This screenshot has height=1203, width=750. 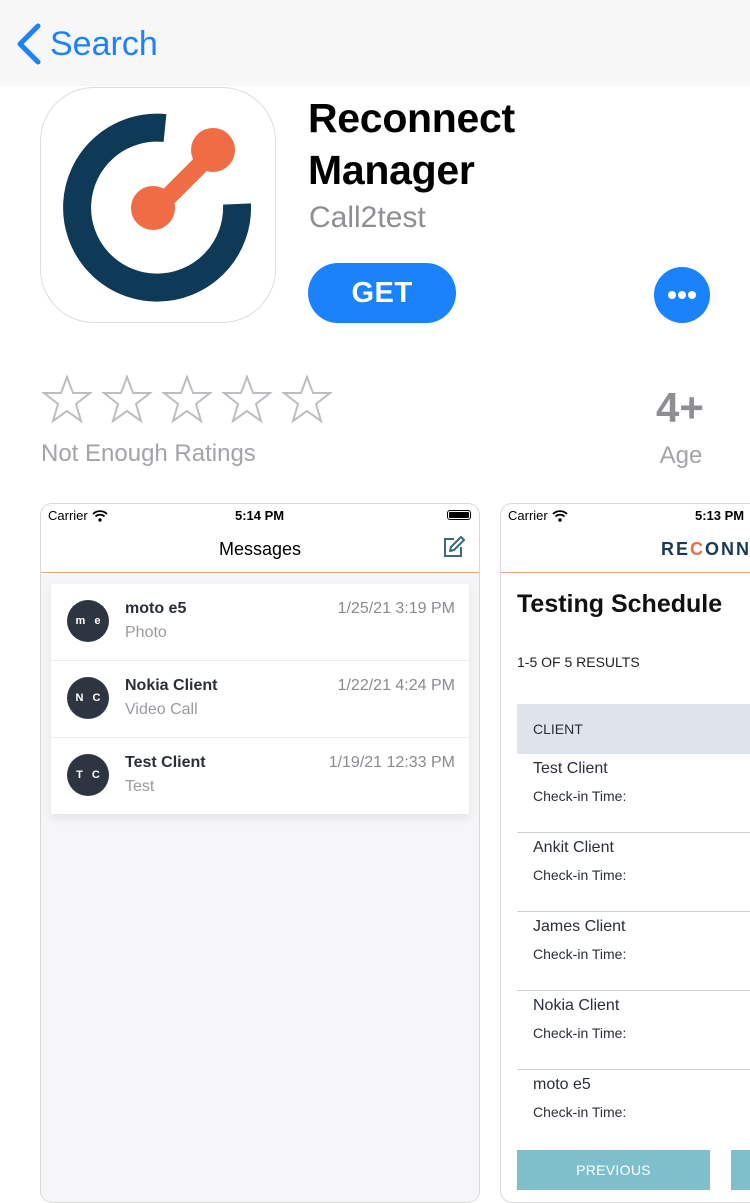 What do you see at coordinates (705, 549) in the screenshot?
I see `reconnect-wordmark: RECONNE` at bounding box center [705, 549].